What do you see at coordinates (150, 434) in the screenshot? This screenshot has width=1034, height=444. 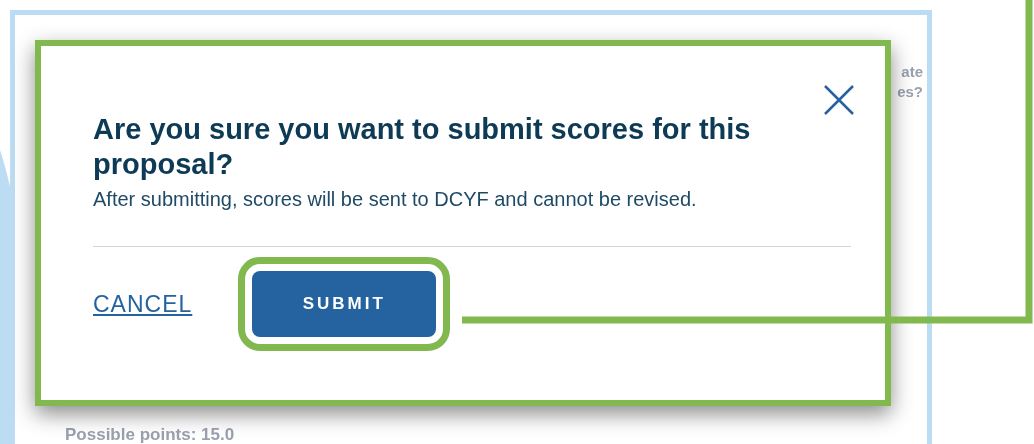 I see `background-text: Possible points: 15.0` at bounding box center [150, 434].